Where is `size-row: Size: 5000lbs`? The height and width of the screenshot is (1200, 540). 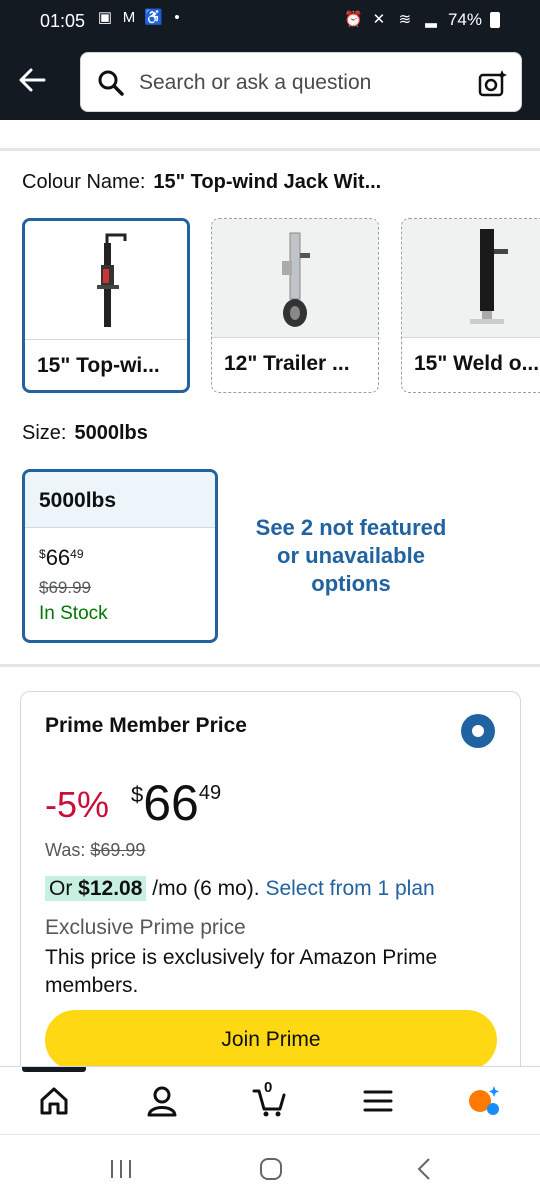 size-row: Size: 5000lbs is located at coordinates (85, 433).